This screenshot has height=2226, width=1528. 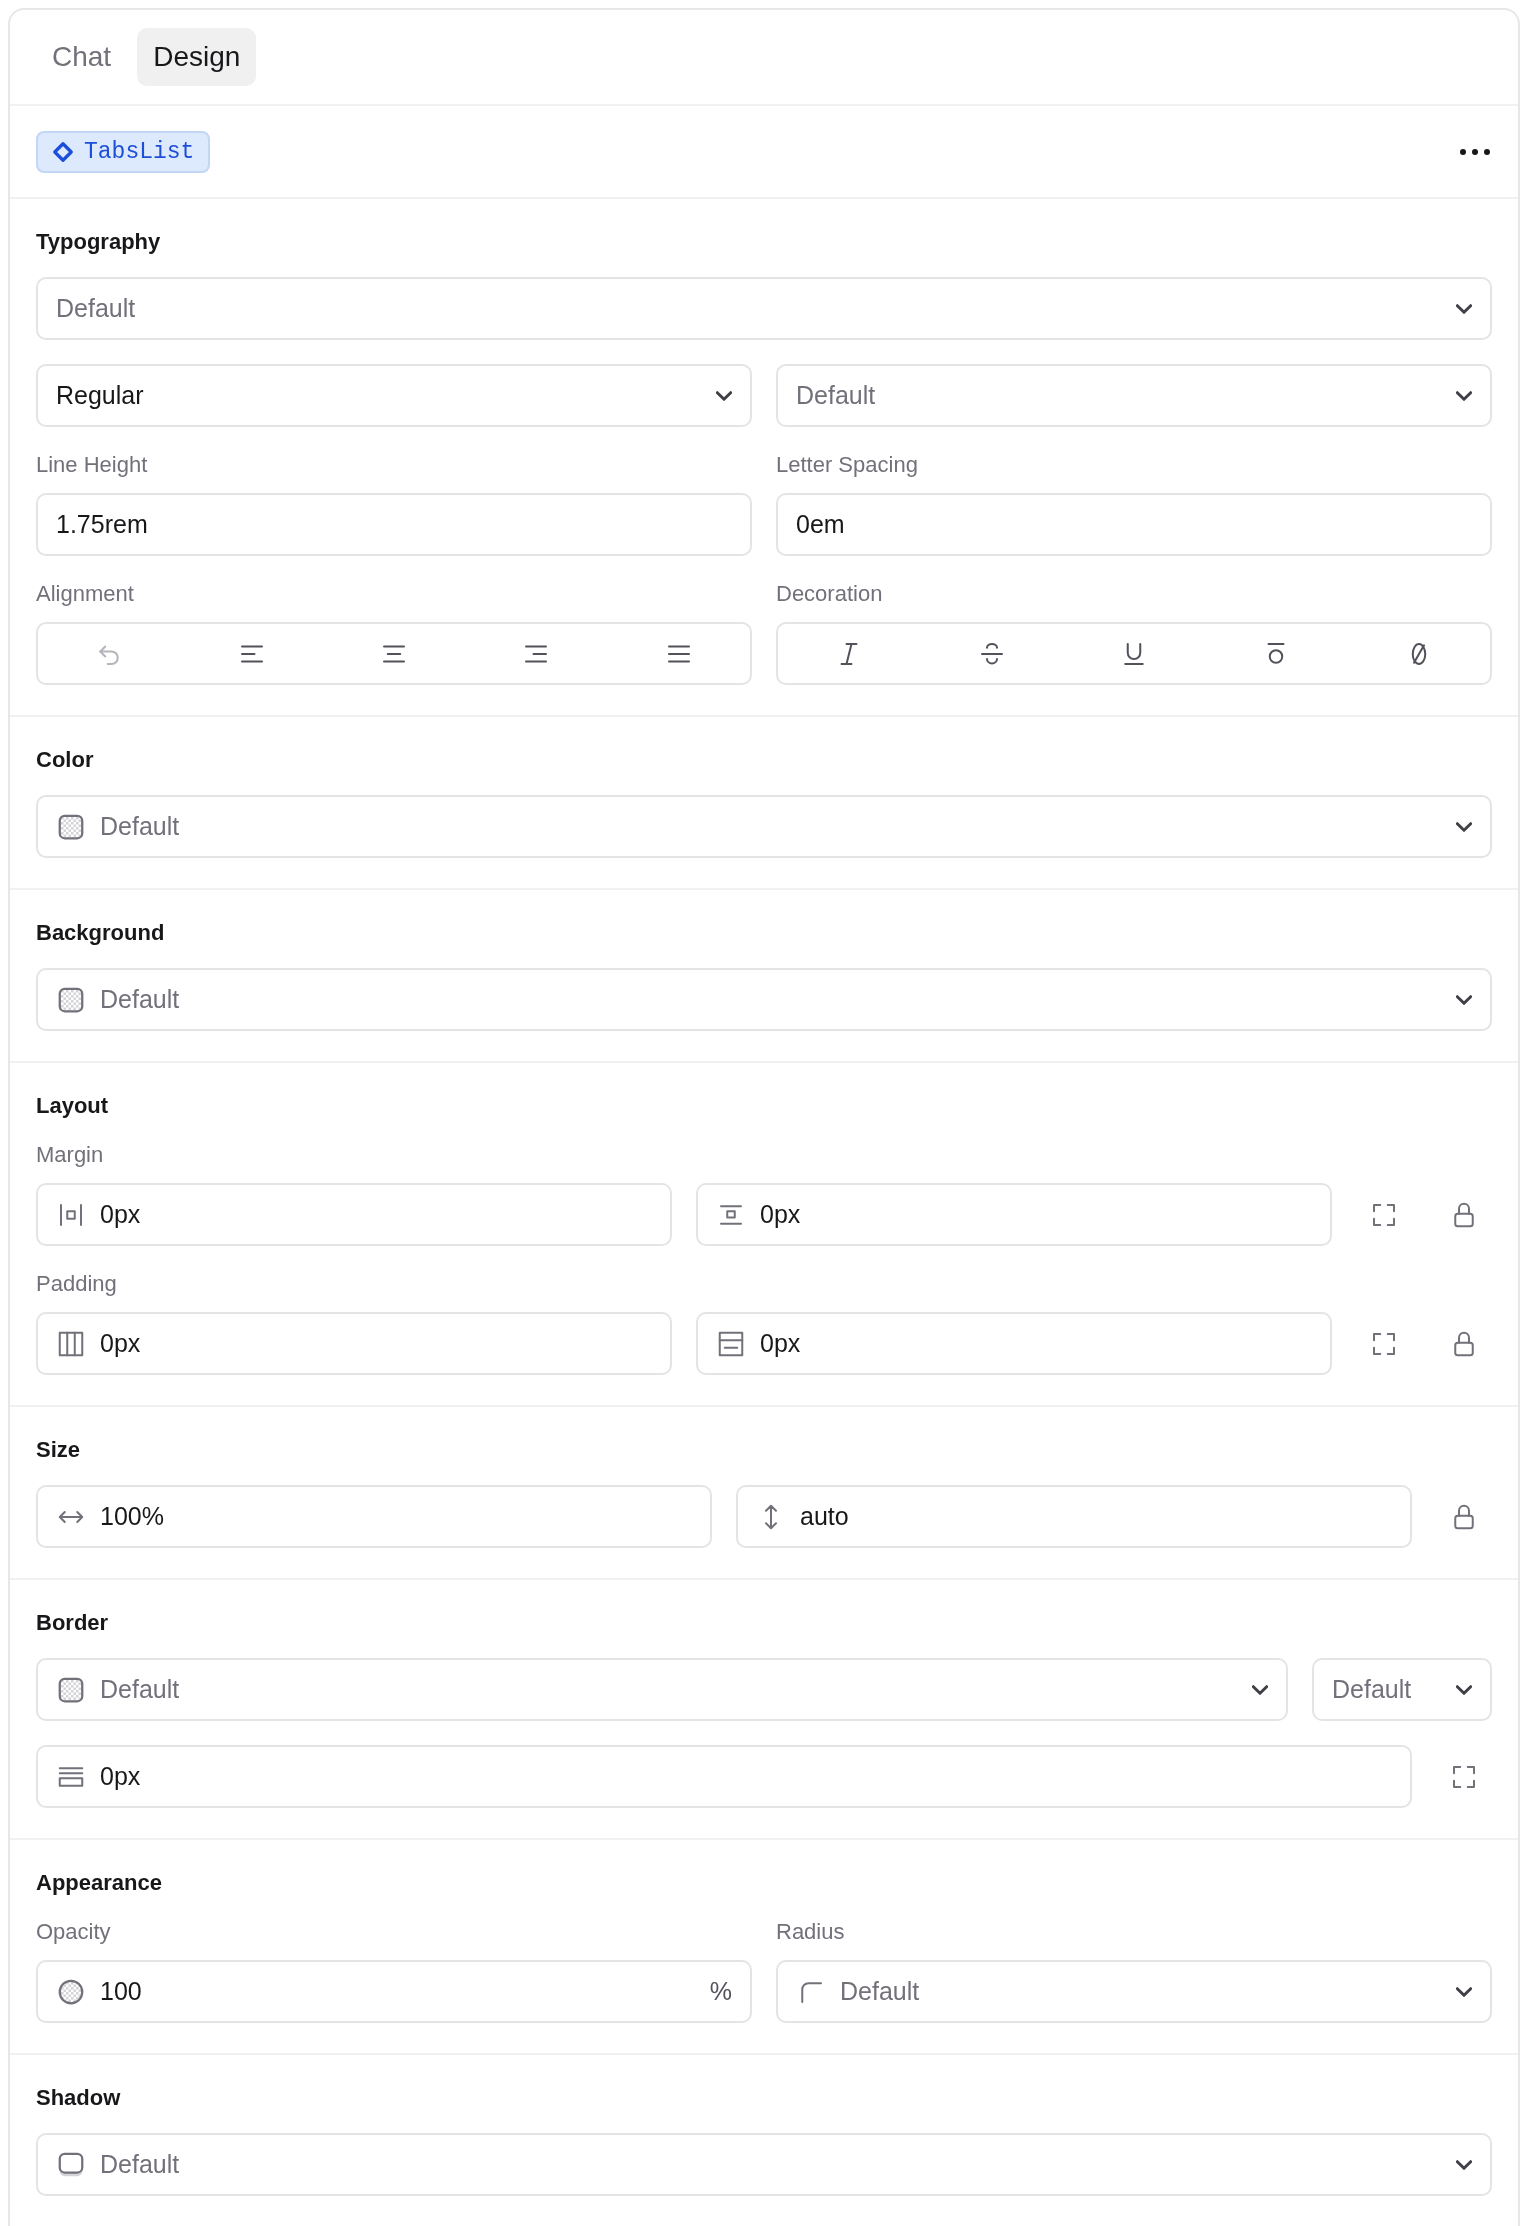 What do you see at coordinates (92, 465) in the screenshot?
I see `field-label: Line Height` at bounding box center [92, 465].